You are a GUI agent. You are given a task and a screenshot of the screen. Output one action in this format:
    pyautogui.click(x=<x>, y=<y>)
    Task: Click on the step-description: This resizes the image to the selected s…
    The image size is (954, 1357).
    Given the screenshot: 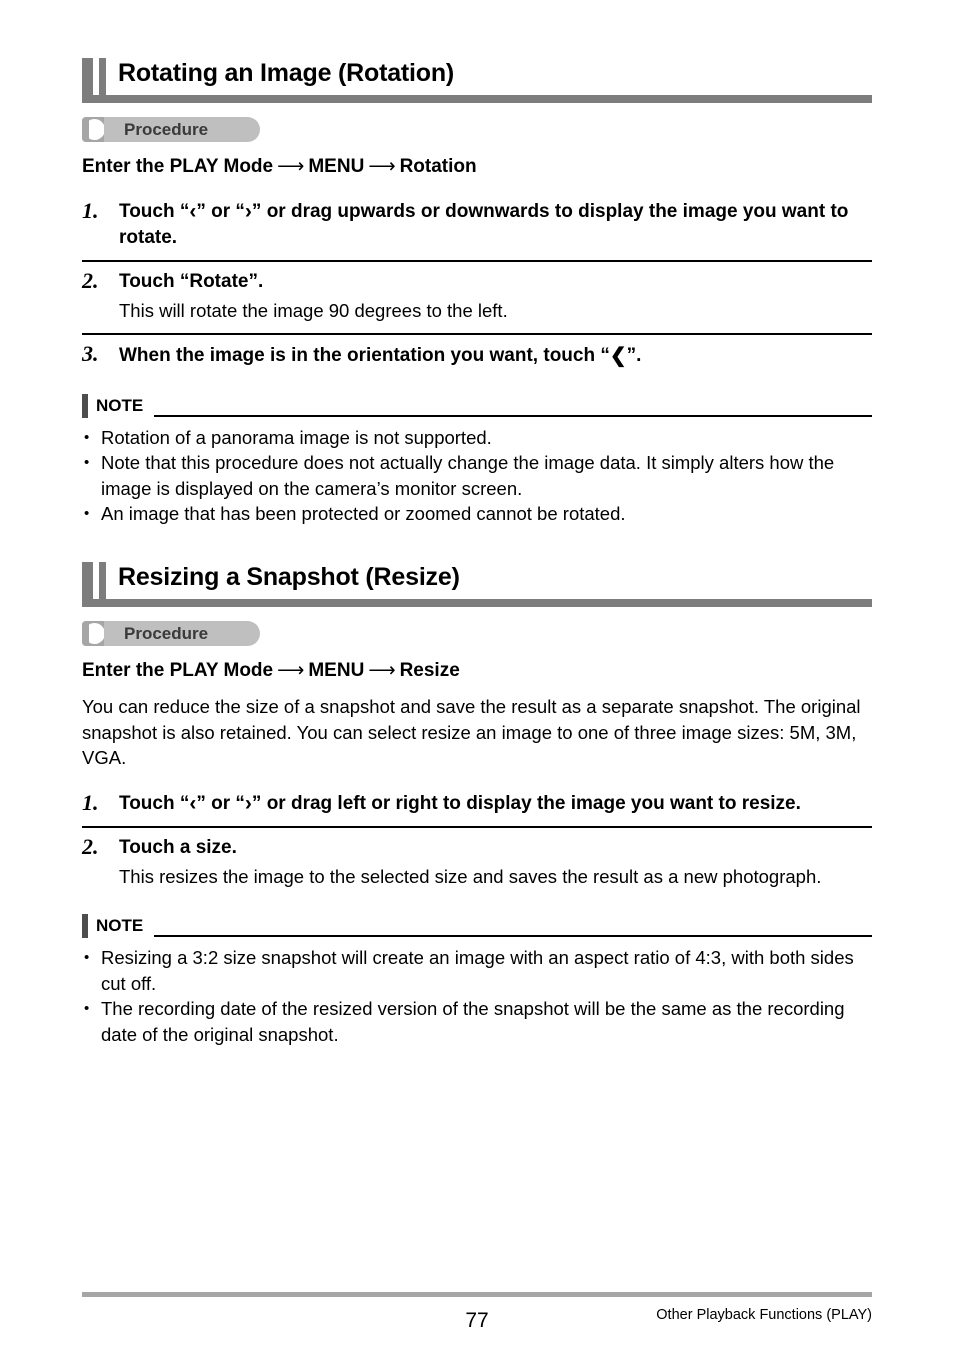 What is the action you would take?
    pyautogui.click(x=470, y=876)
    